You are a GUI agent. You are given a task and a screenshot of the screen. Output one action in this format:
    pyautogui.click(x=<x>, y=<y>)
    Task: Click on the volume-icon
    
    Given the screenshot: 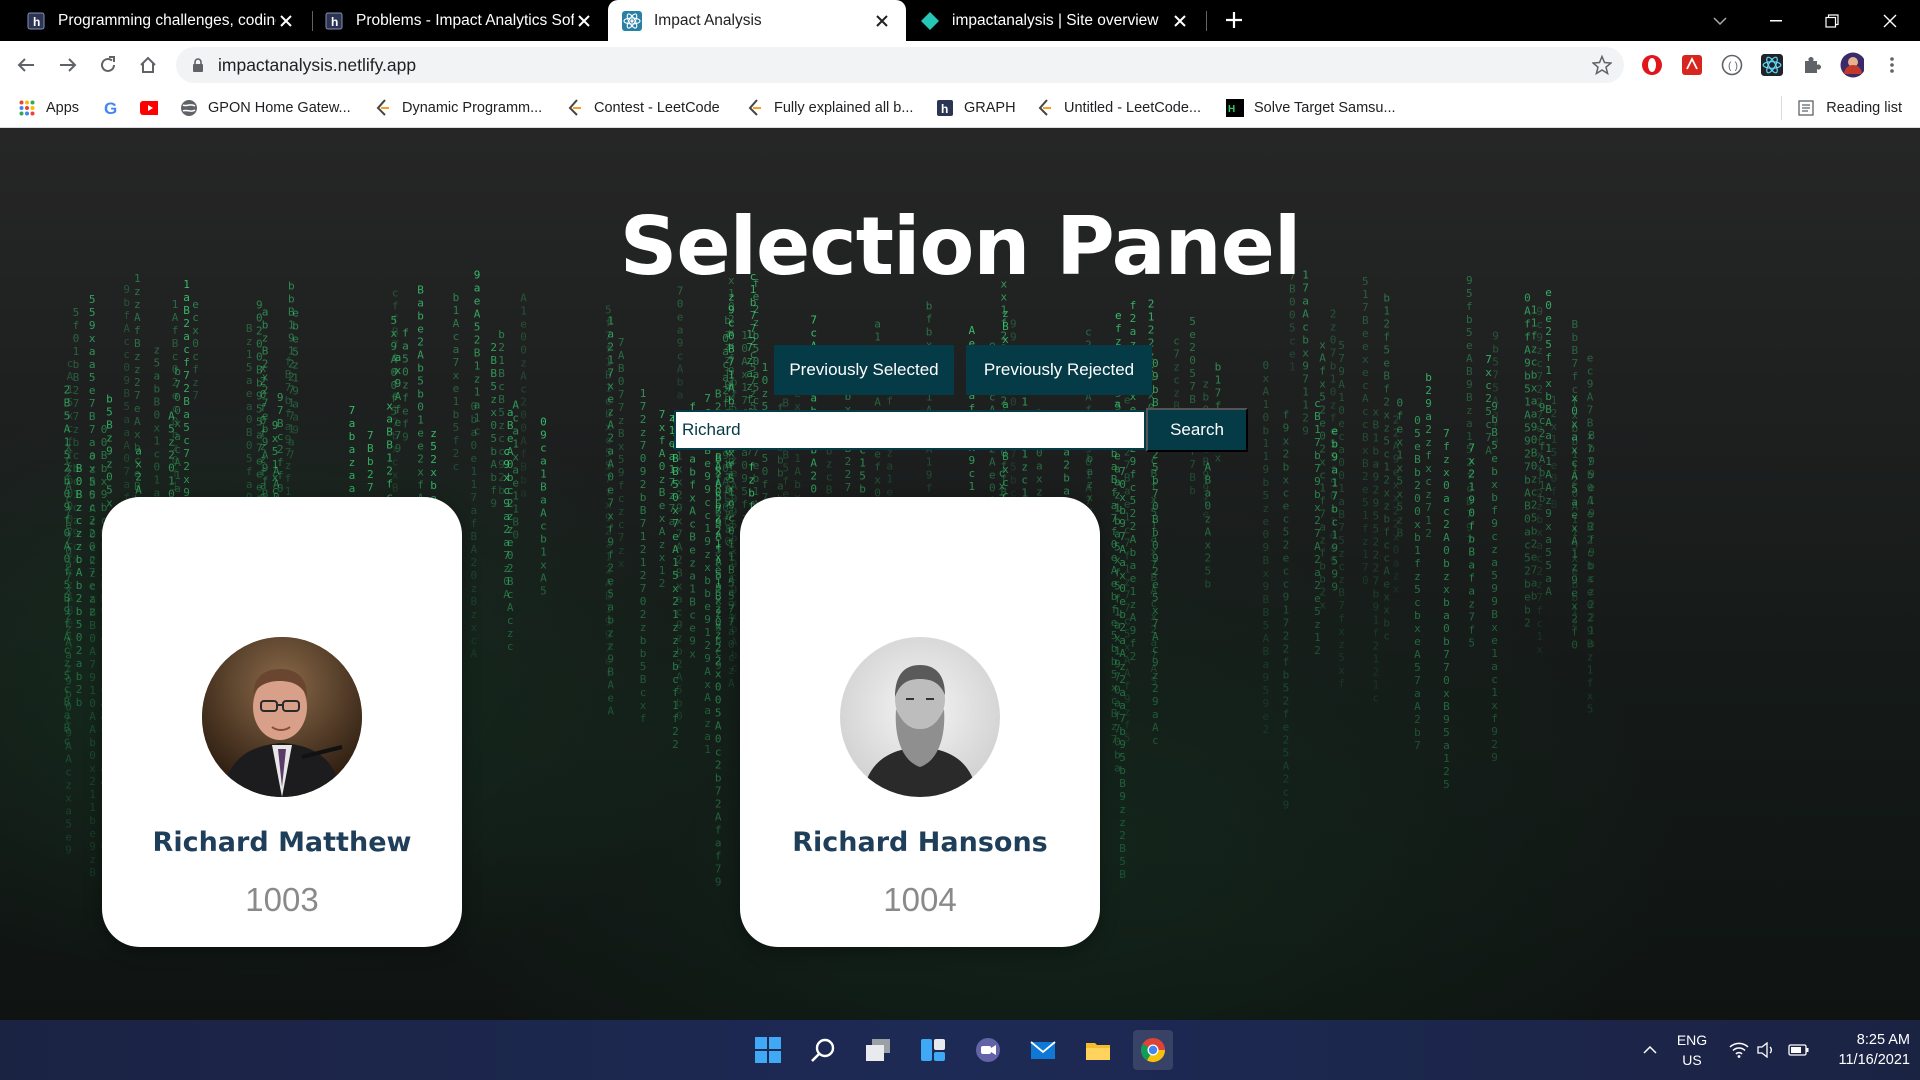 What is the action you would take?
    pyautogui.click(x=1767, y=1050)
    